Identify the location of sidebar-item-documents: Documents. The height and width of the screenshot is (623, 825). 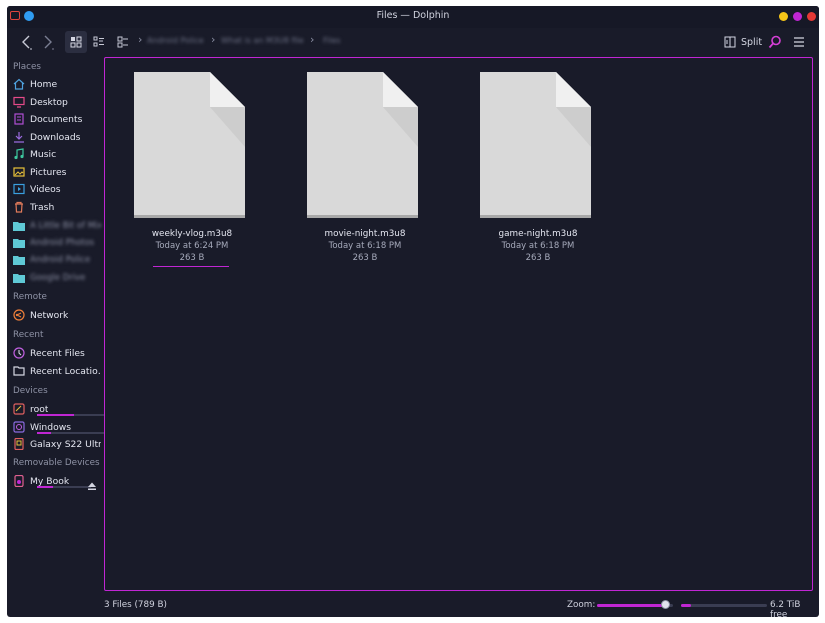
(57, 119).